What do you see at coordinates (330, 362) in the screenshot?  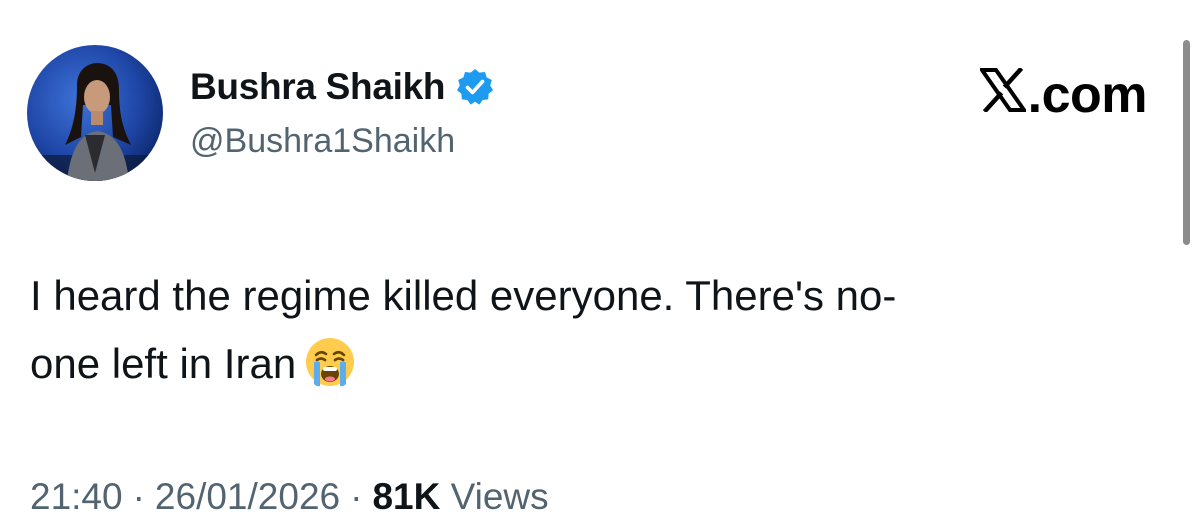 I see `loudly-crying-face-emoji-icon` at bounding box center [330, 362].